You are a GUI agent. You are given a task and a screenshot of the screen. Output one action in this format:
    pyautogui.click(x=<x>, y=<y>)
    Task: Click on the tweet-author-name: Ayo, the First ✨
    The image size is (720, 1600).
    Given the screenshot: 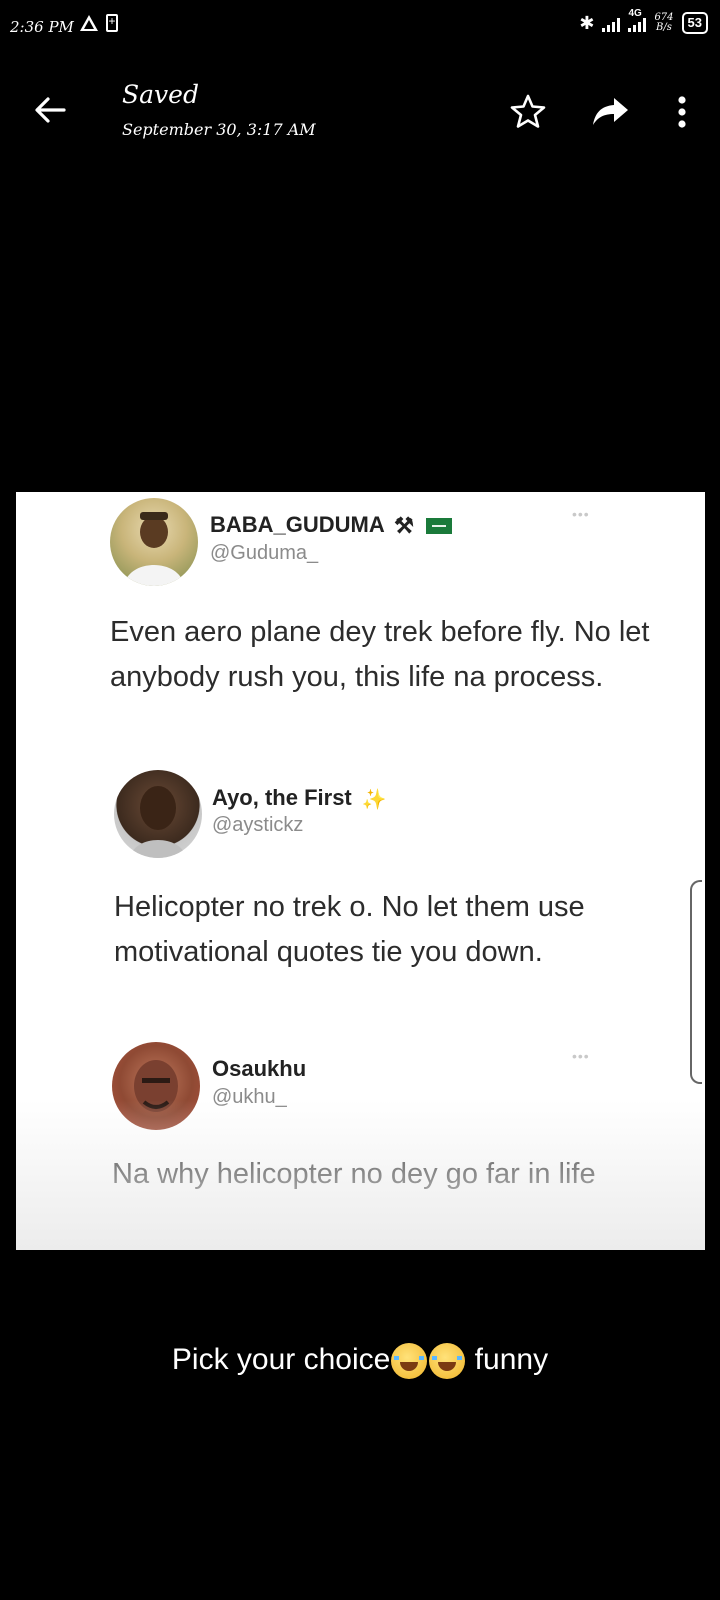 What is the action you would take?
    pyautogui.click(x=299, y=798)
    